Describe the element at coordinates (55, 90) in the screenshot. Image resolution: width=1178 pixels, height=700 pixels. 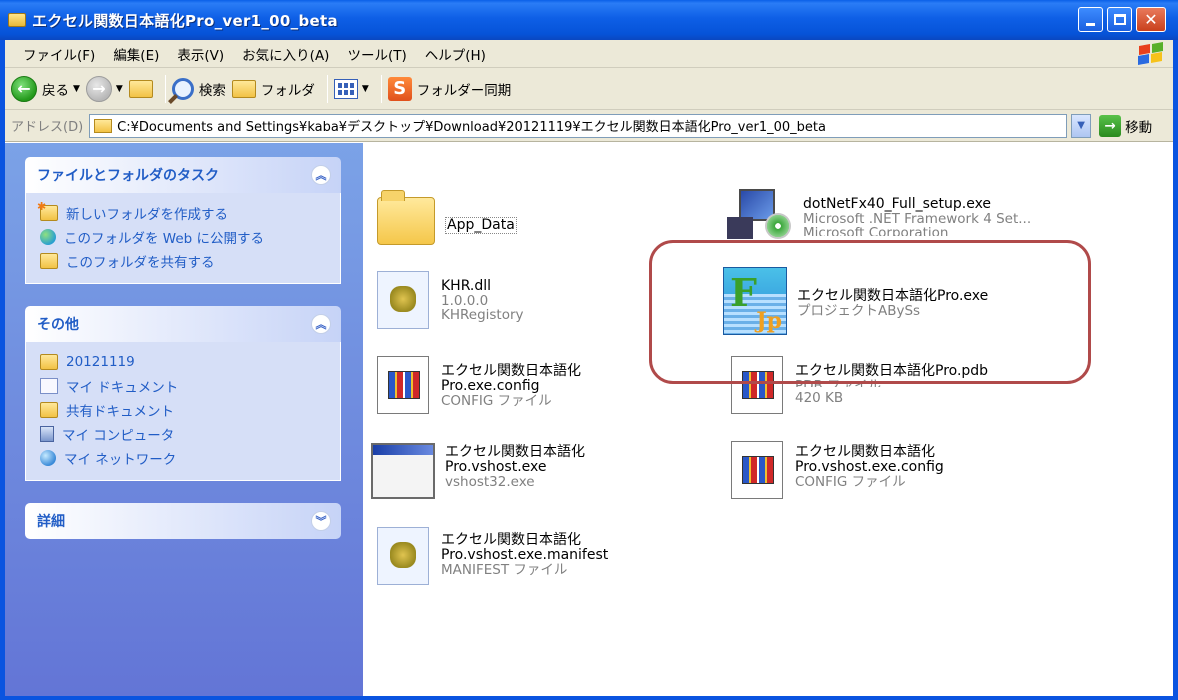
I see `back-label: 戻る` at that location.